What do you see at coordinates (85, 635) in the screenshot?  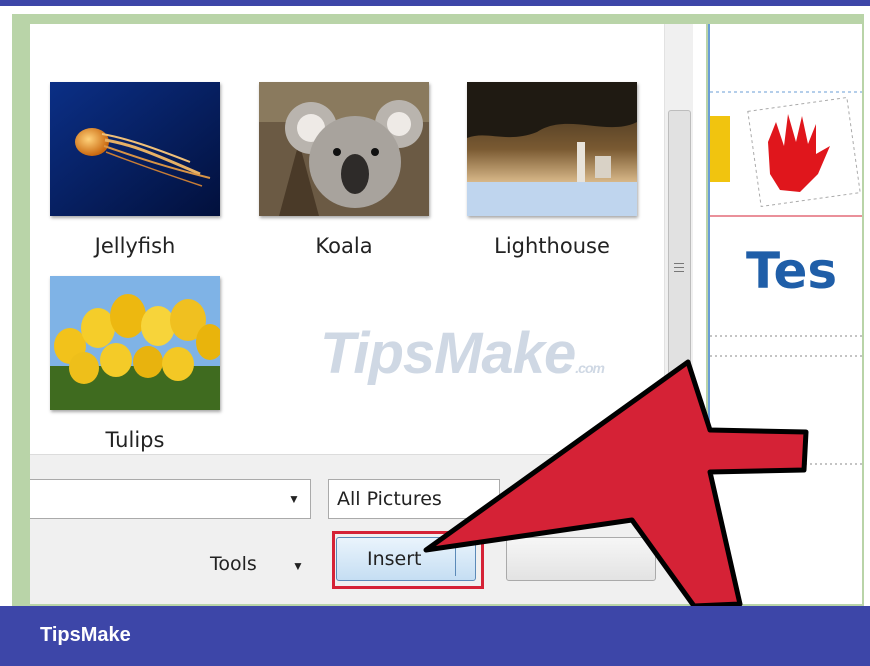 I see `brand-name: TipsMake` at bounding box center [85, 635].